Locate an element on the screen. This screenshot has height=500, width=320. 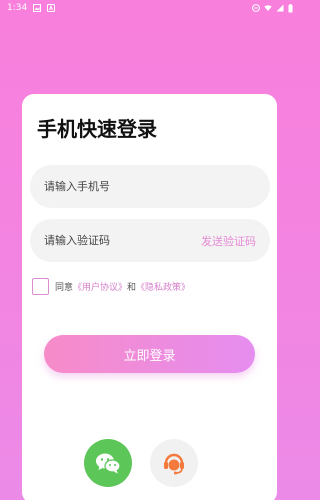
status-right is located at coordinates (272, 8).